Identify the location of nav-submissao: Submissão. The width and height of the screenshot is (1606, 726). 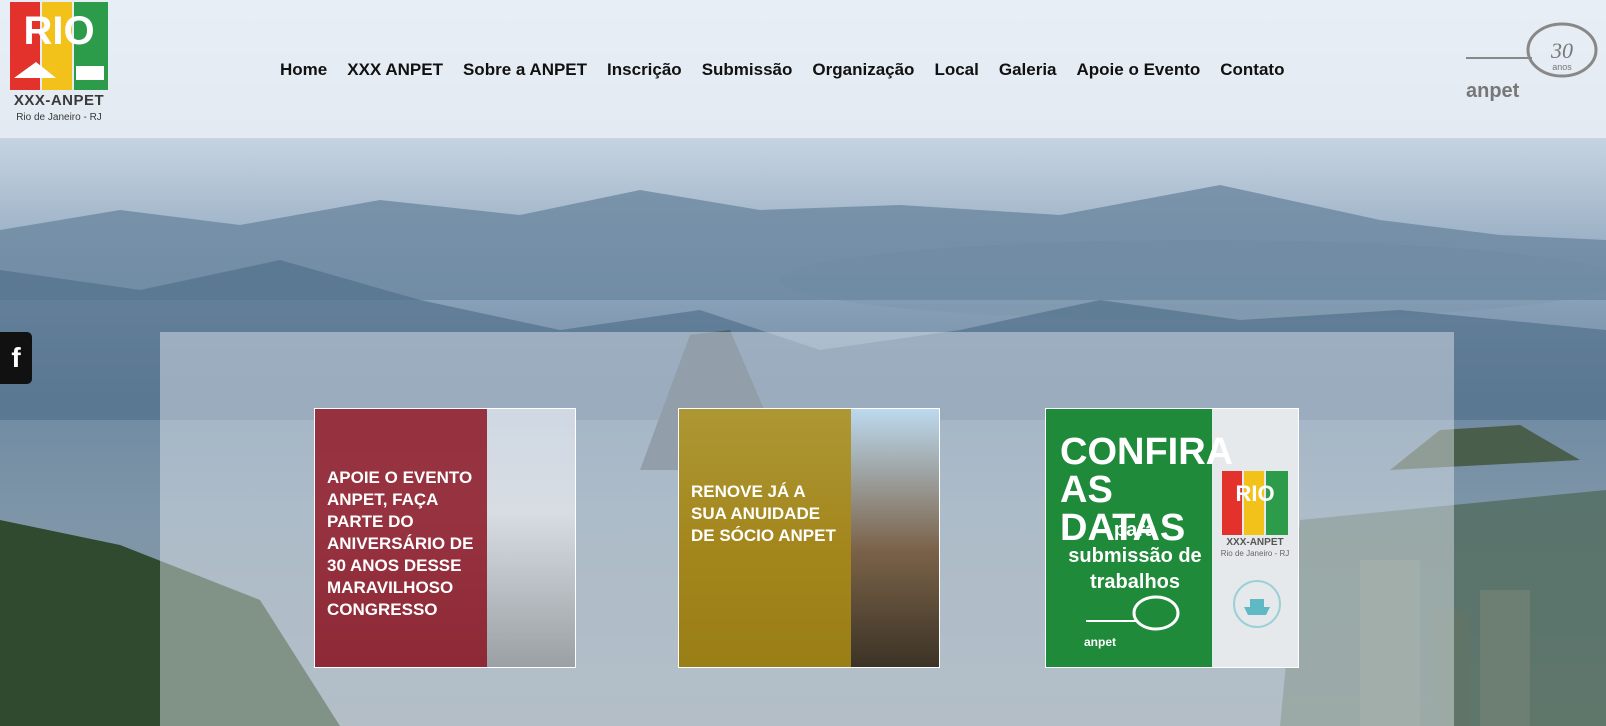
(747, 70).